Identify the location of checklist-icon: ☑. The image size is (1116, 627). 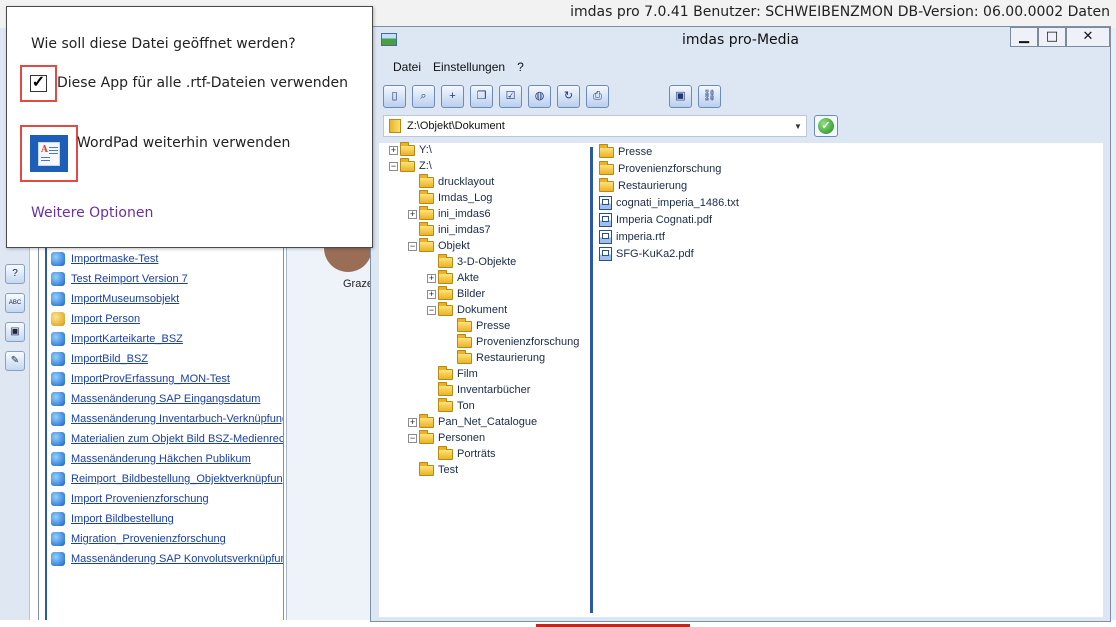
(510, 96).